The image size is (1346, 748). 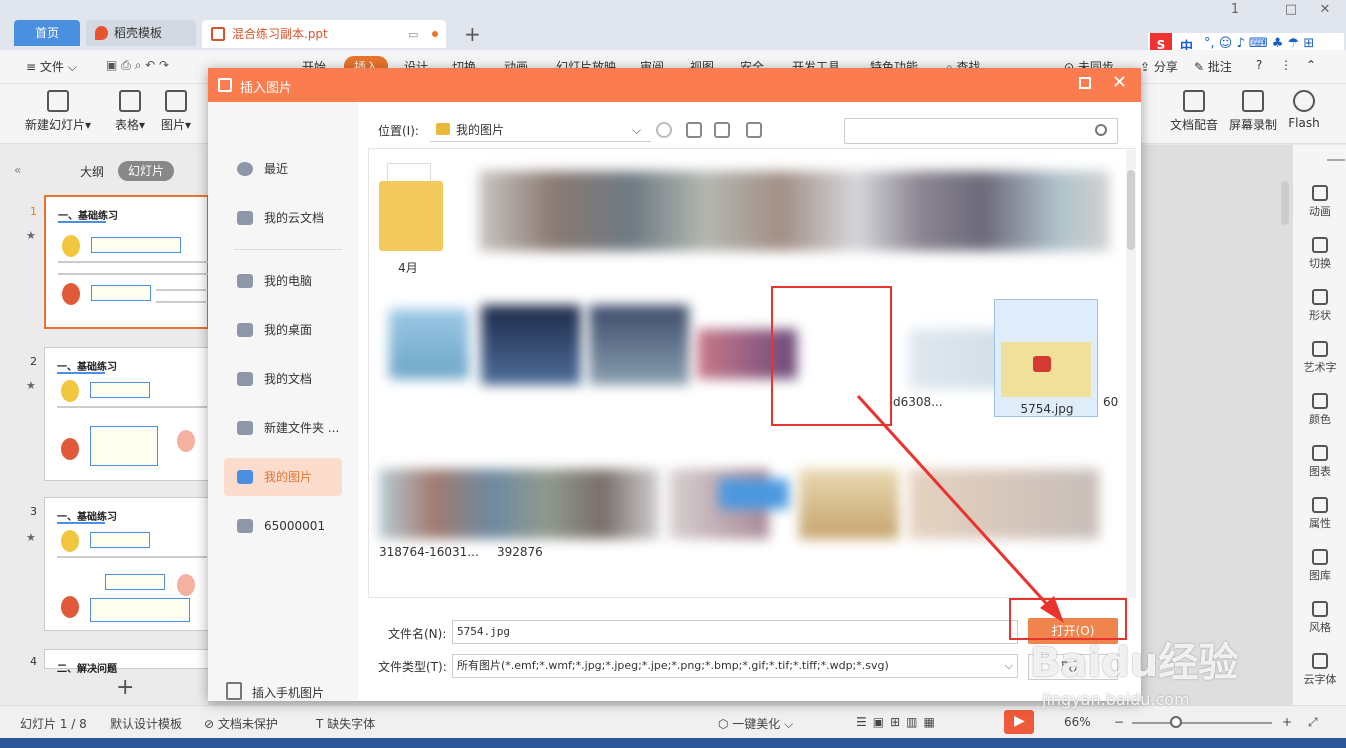 I want to click on close-icon: ✕, so click(x=1119, y=82).